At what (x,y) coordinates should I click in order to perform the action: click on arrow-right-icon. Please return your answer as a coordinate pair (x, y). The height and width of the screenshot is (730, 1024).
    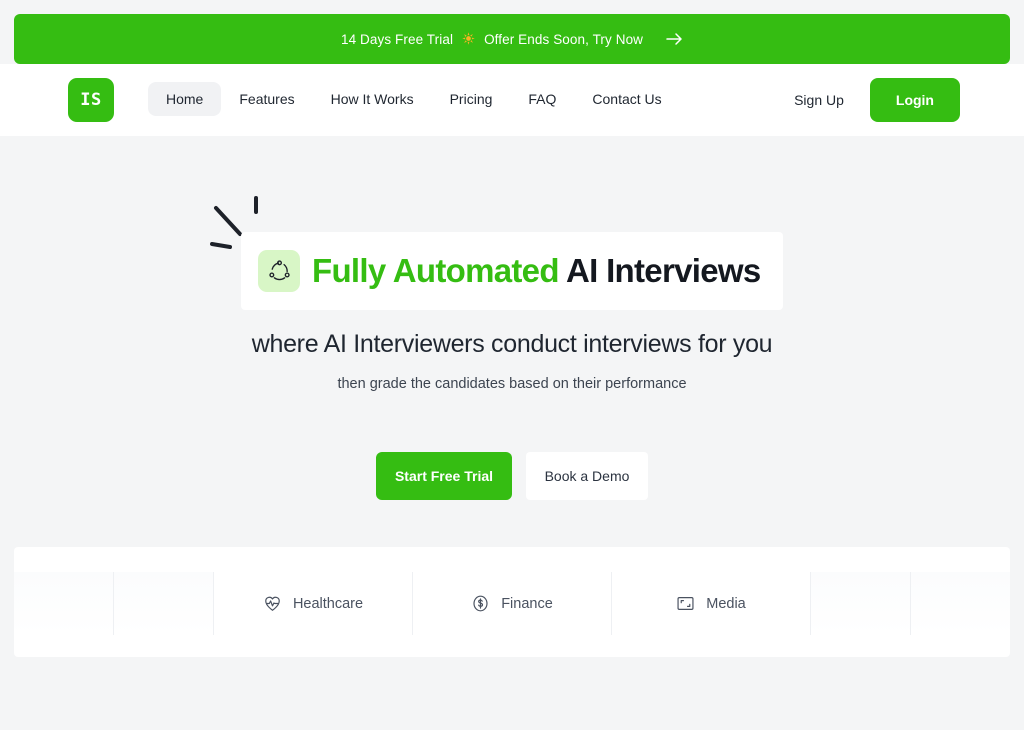
    Looking at the image, I should click on (674, 39).